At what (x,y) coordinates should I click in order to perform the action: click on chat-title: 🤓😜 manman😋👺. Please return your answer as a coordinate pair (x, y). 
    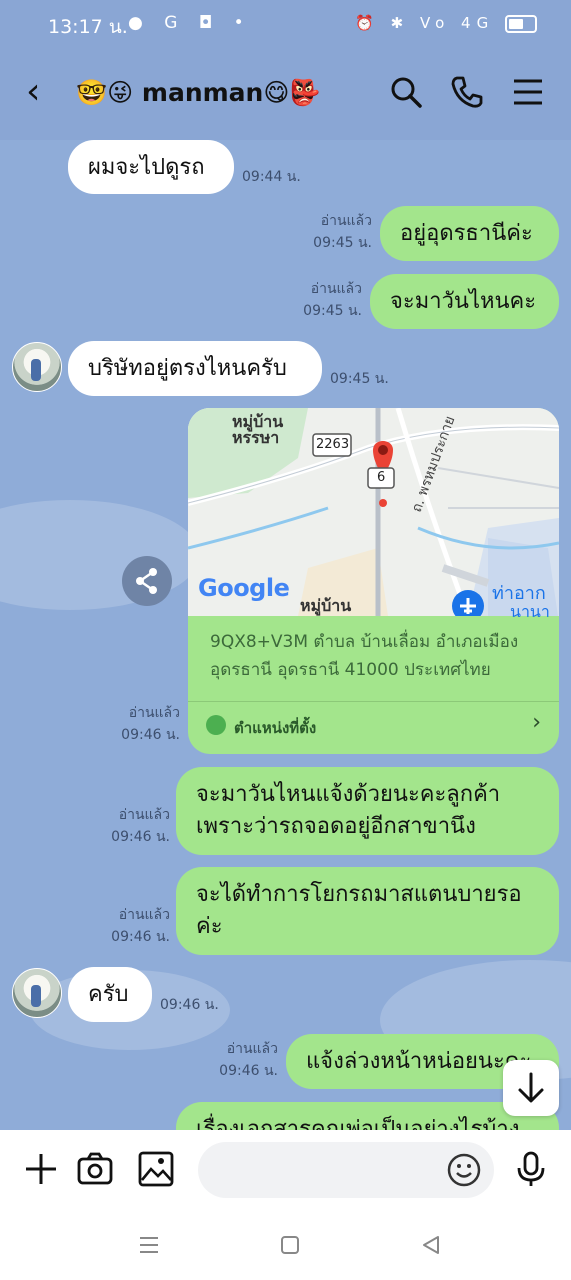
    Looking at the image, I should click on (198, 93).